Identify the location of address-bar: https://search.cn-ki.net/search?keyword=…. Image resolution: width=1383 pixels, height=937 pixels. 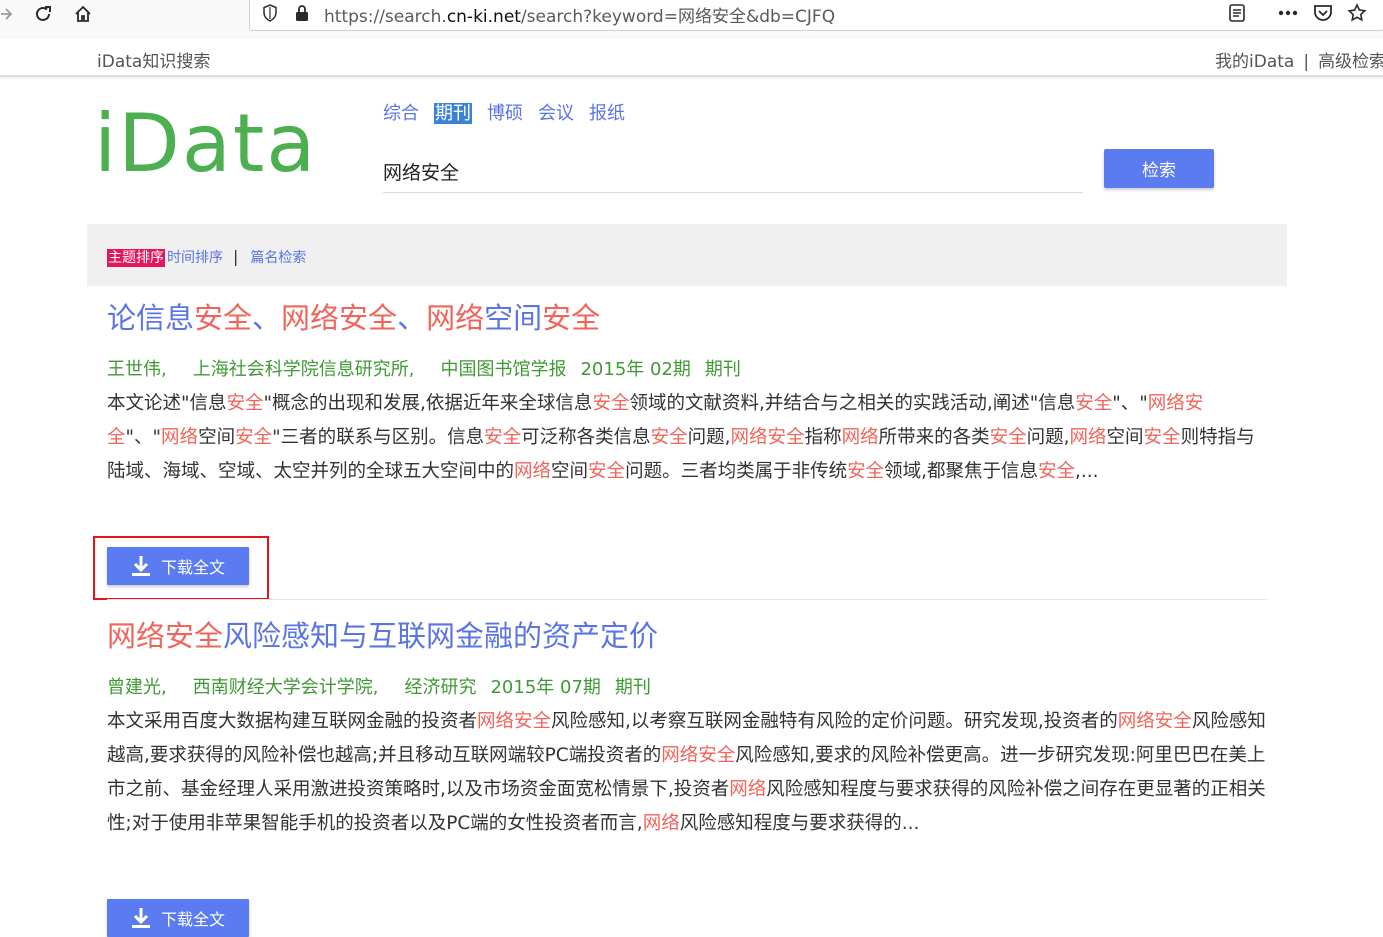
(816, 15).